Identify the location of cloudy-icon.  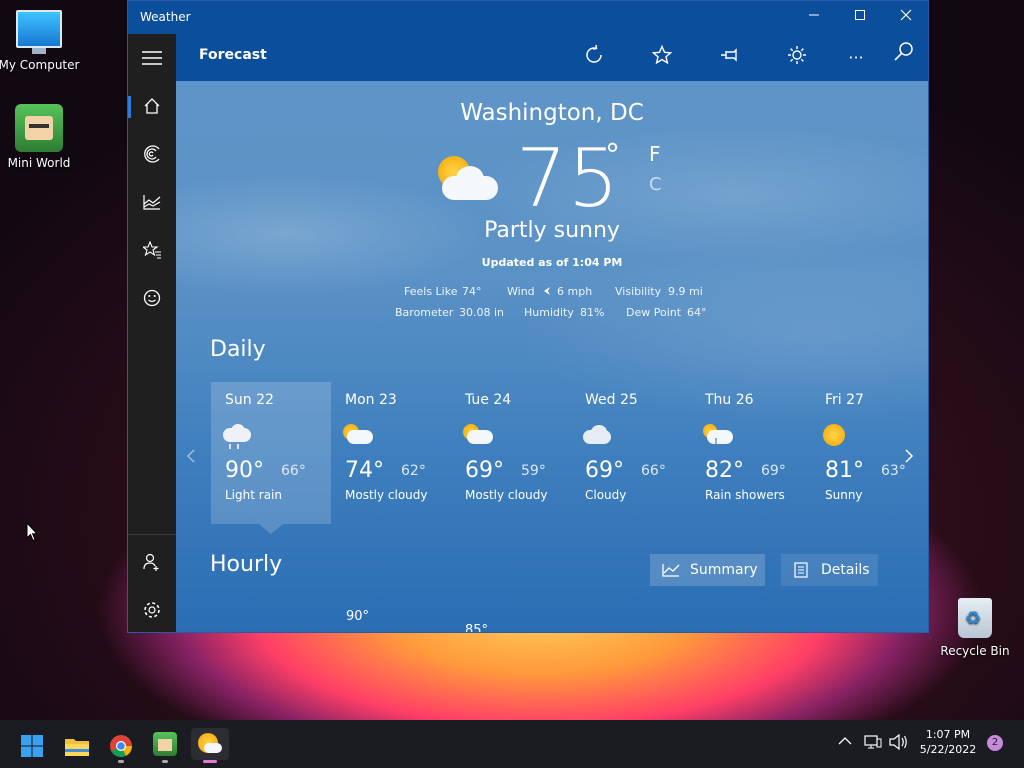
(597, 434).